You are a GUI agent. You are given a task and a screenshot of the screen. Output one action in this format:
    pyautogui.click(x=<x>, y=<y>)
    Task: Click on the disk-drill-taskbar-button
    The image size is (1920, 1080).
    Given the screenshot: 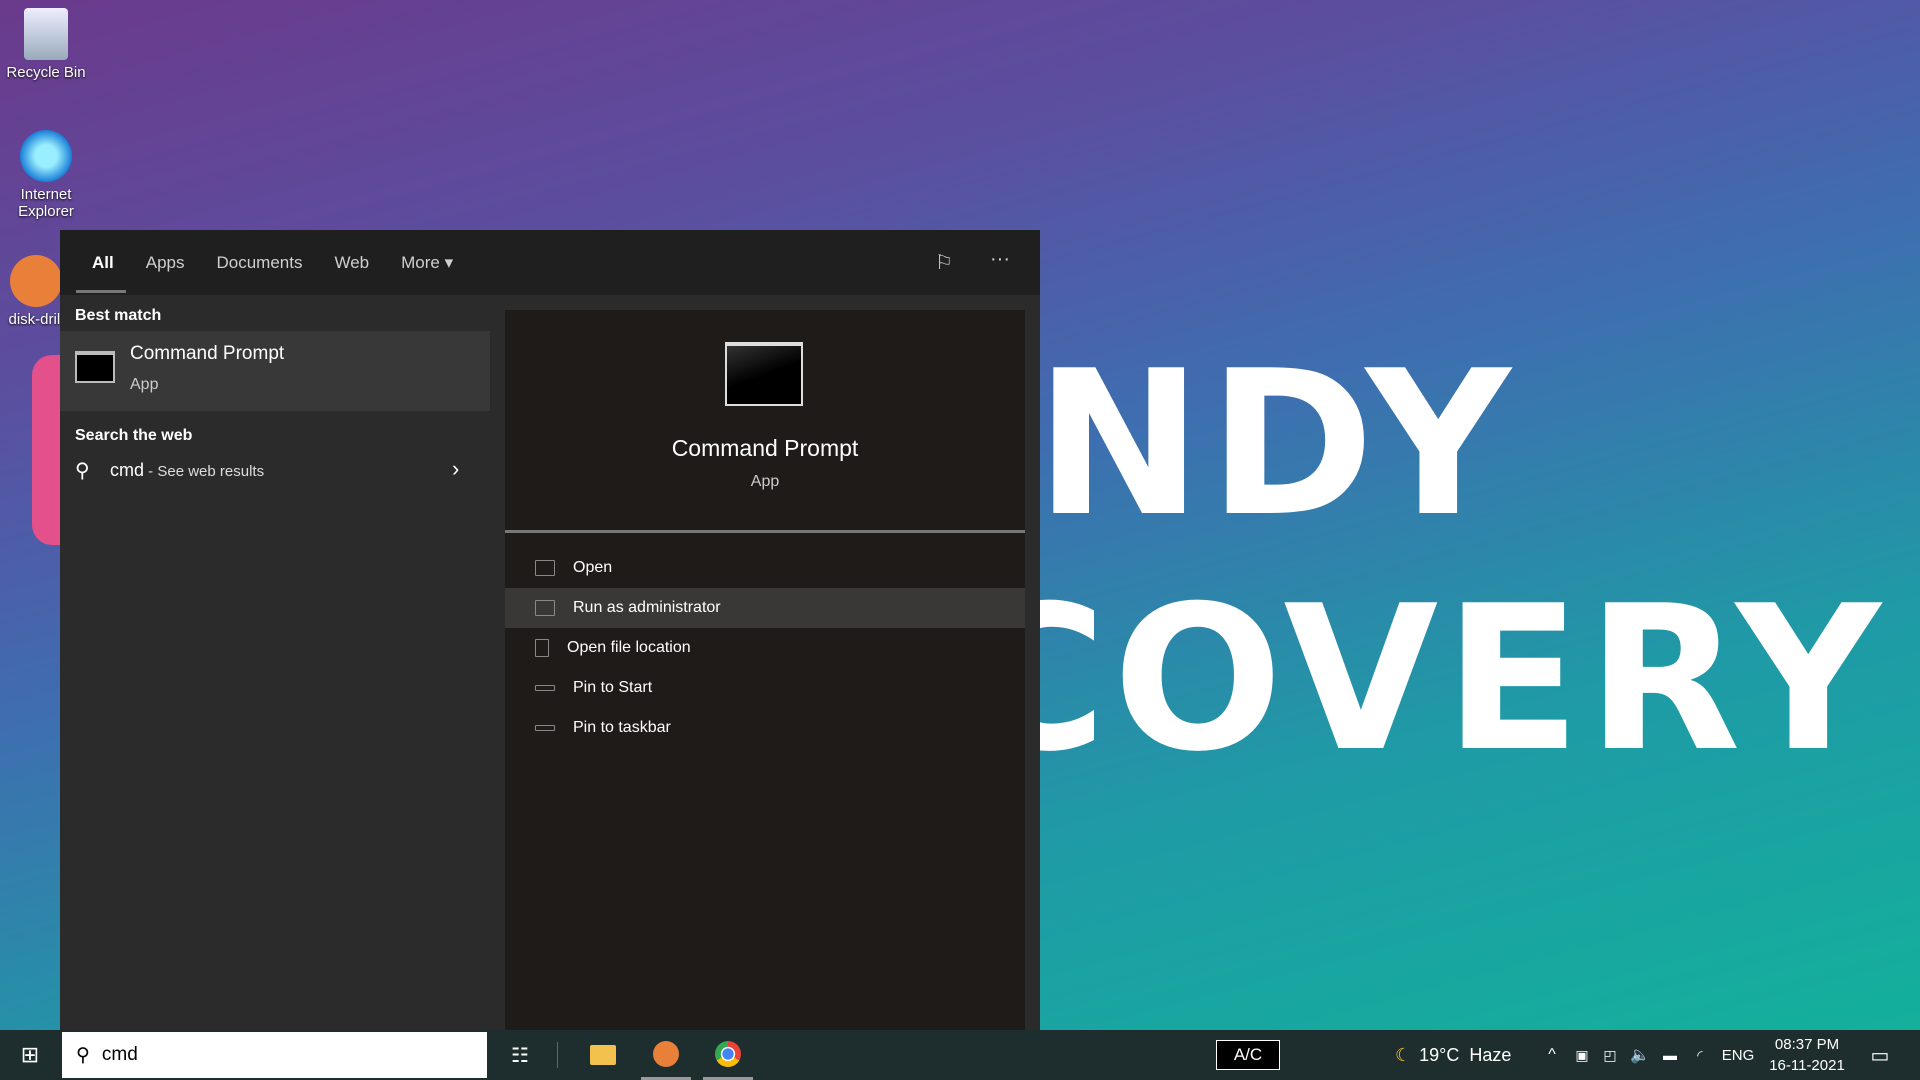 What is the action you would take?
    pyautogui.click(x=666, y=1055)
    